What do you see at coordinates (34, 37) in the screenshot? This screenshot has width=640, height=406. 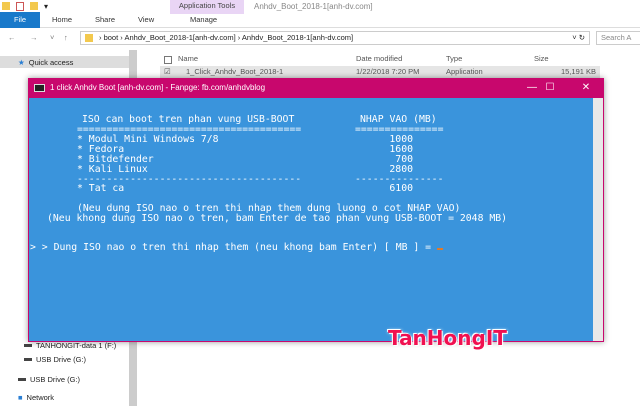 I see `forward-icon: →` at bounding box center [34, 37].